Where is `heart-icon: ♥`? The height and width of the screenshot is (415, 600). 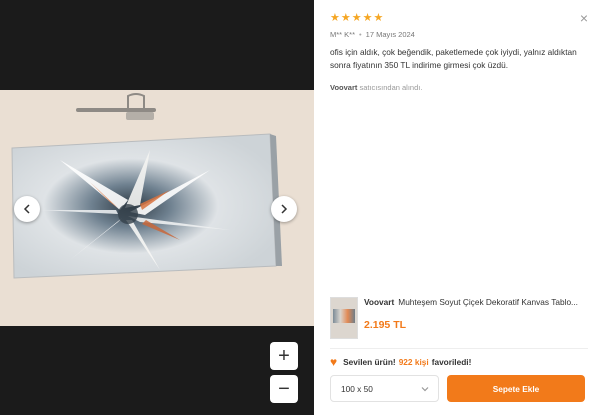
heart-icon: ♥ is located at coordinates (334, 362).